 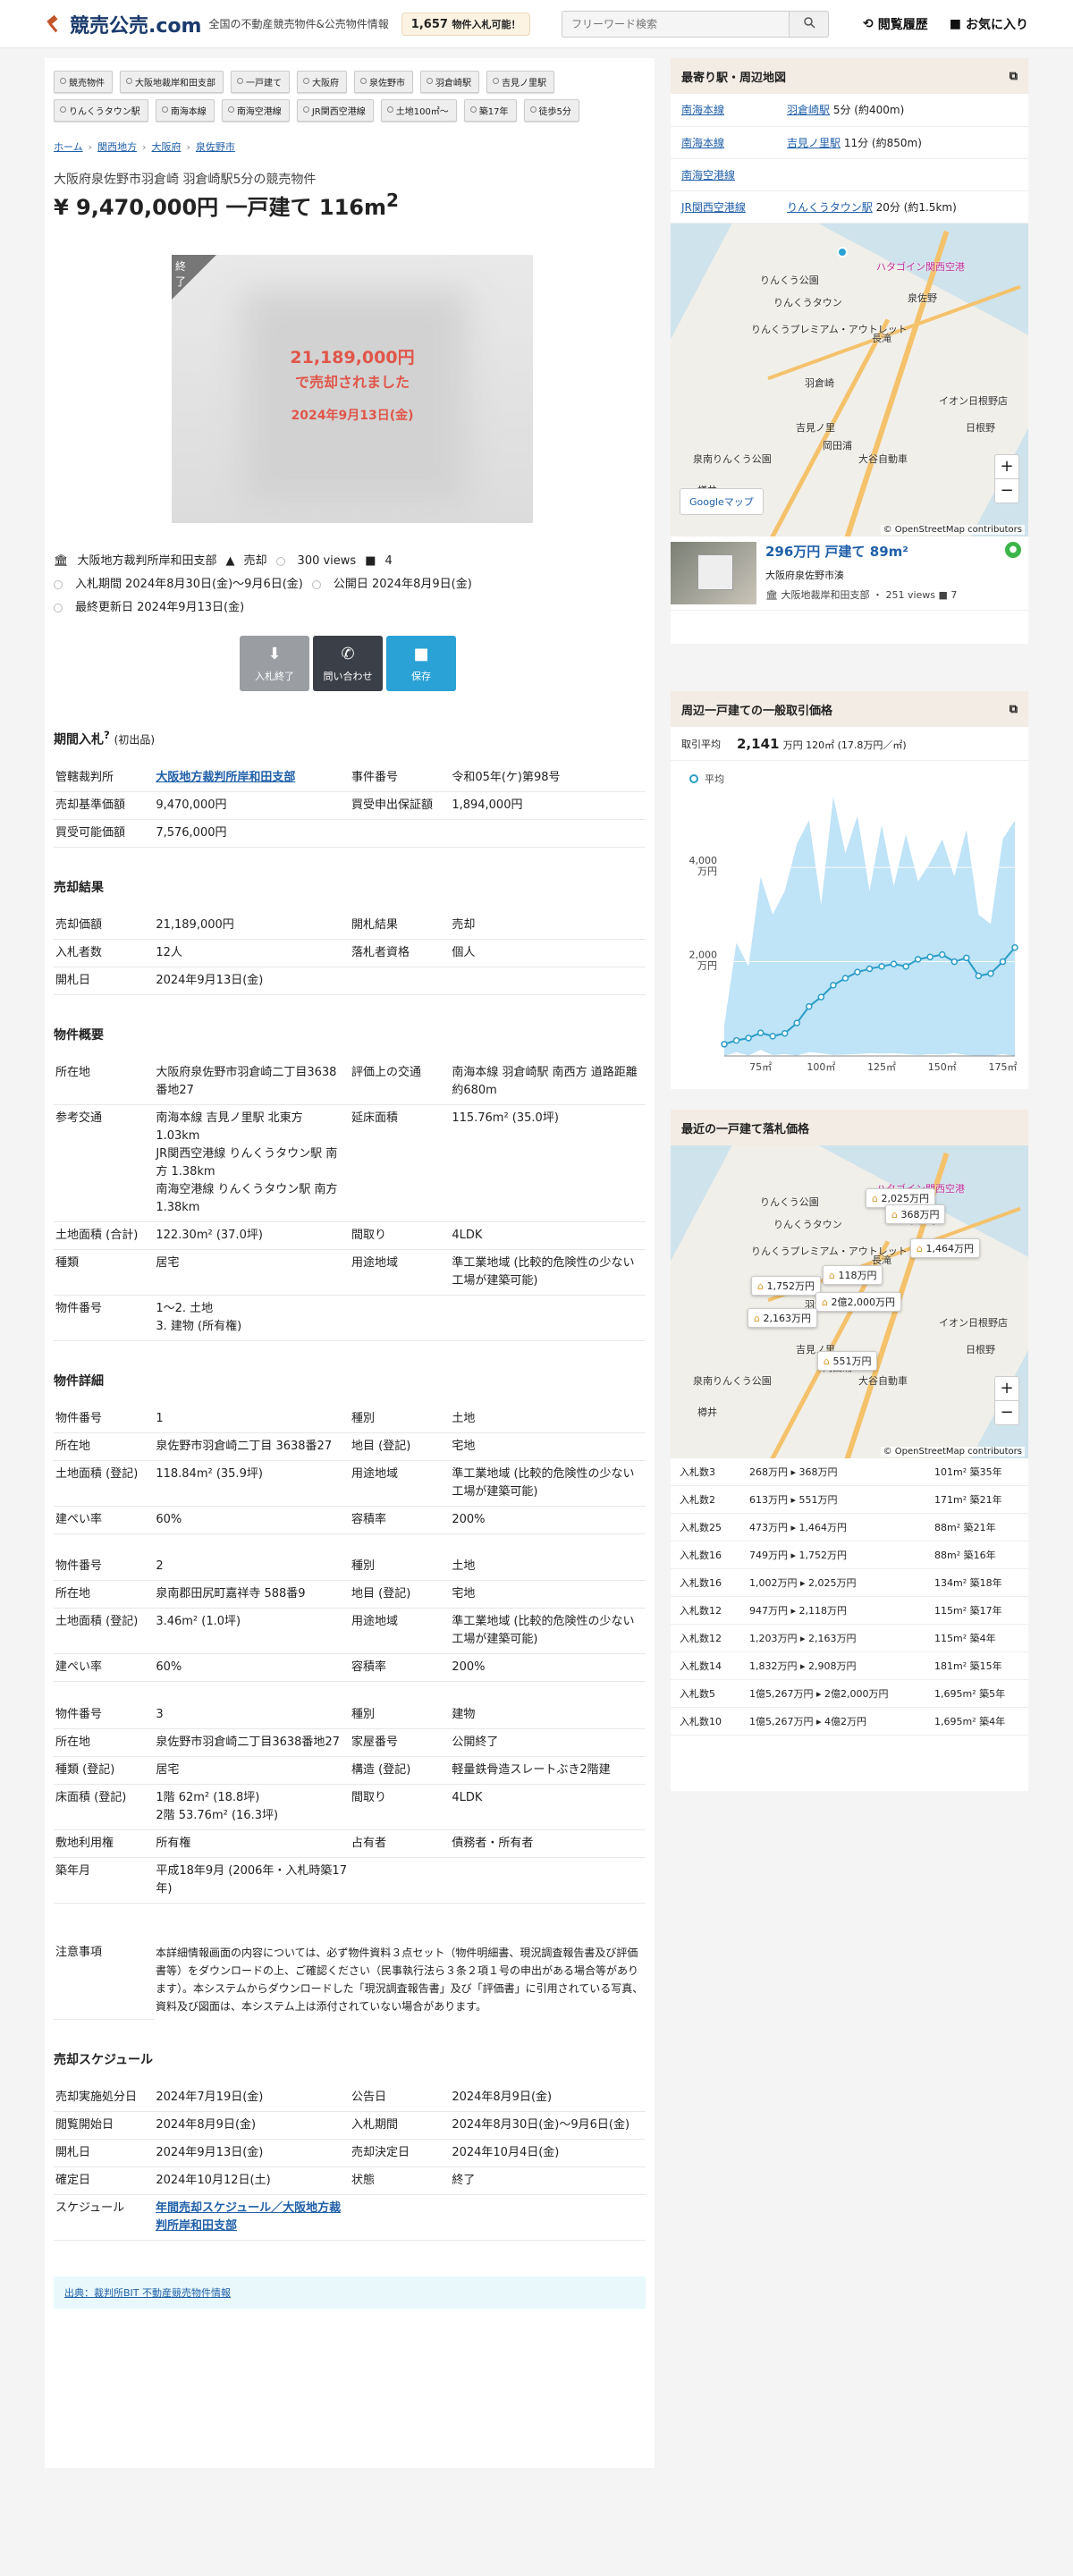 What do you see at coordinates (849, 1721) in the screenshot?
I see `bid-row: 入札数10 1億5,267万円 ▸ 4億2万円 1,695m² 築4年` at bounding box center [849, 1721].